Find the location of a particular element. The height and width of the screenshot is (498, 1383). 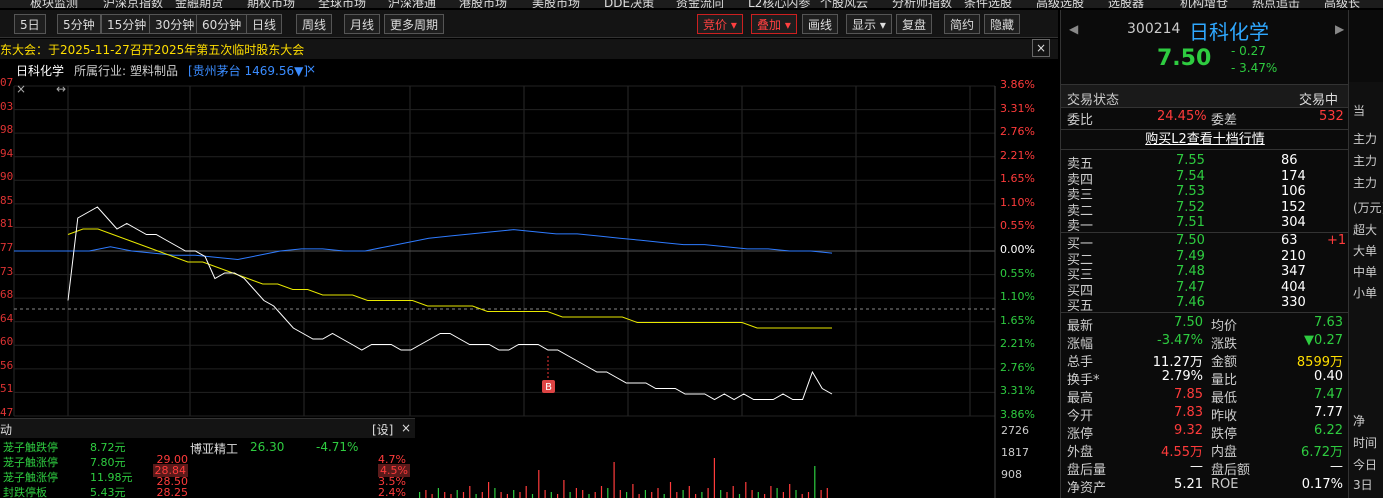

left-axis-tick: 94 is located at coordinates (7, 153).